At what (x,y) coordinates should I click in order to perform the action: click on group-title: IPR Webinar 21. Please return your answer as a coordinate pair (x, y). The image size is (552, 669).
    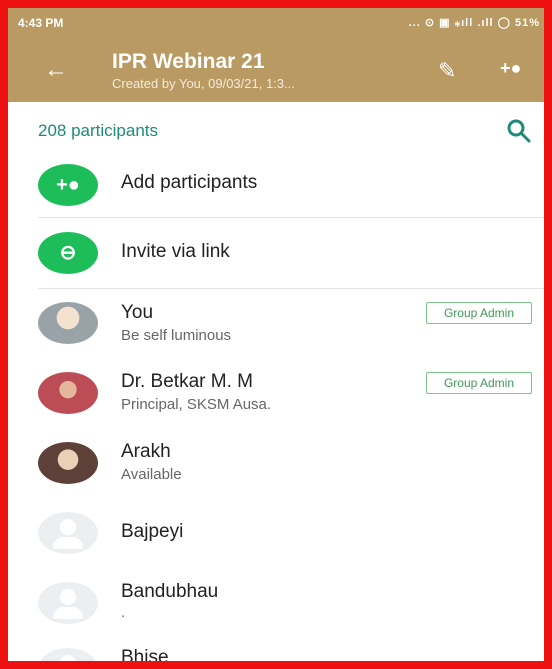
    Looking at the image, I should click on (188, 62).